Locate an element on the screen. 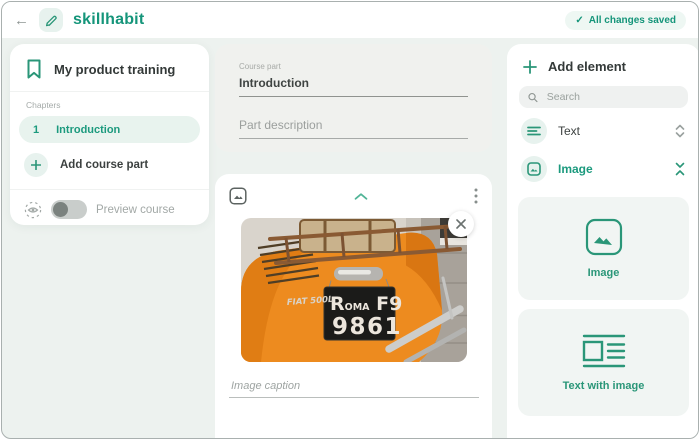  edit-title-button is located at coordinates (51, 20).